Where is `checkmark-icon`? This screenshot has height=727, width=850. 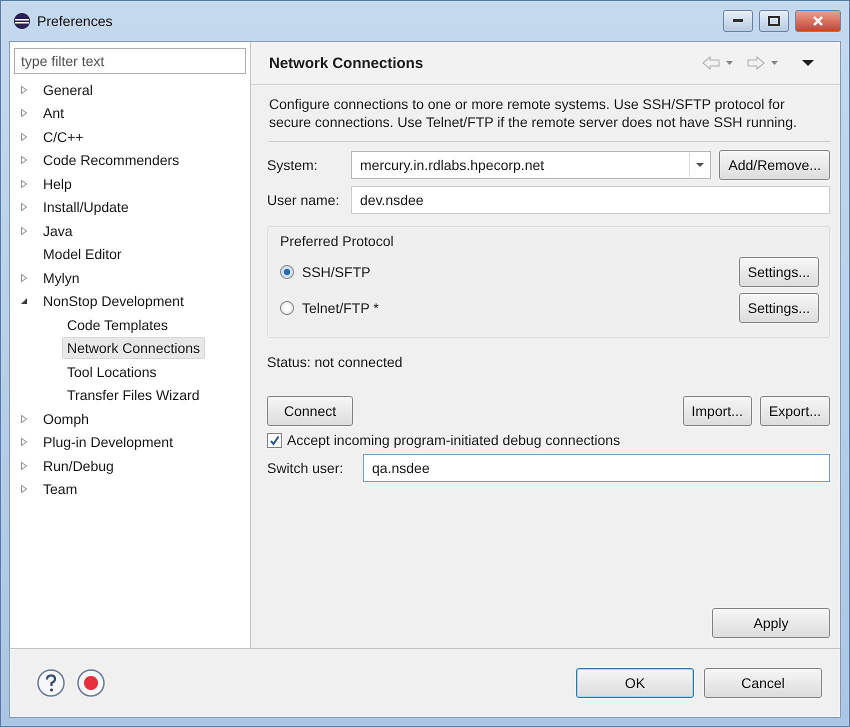
checkmark-icon is located at coordinates (274, 440).